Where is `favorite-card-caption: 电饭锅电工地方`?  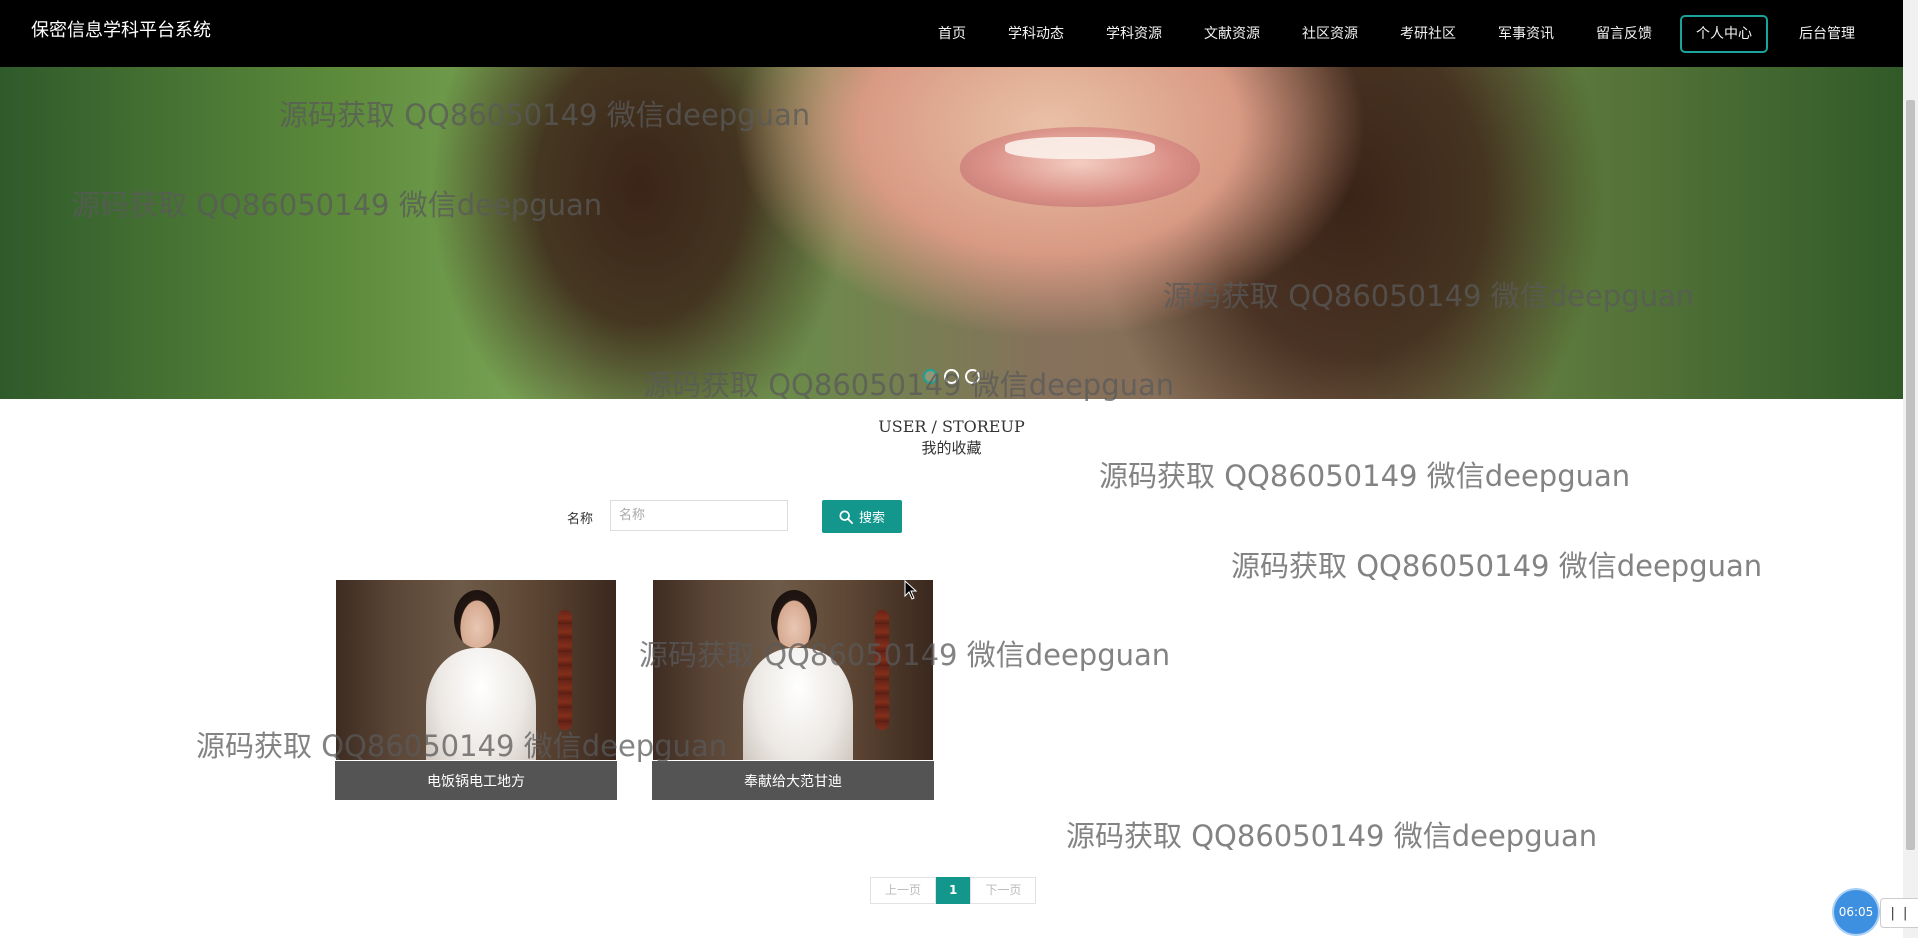 favorite-card-caption: 电饭锅电工地方 is located at coordinates (476, 780).